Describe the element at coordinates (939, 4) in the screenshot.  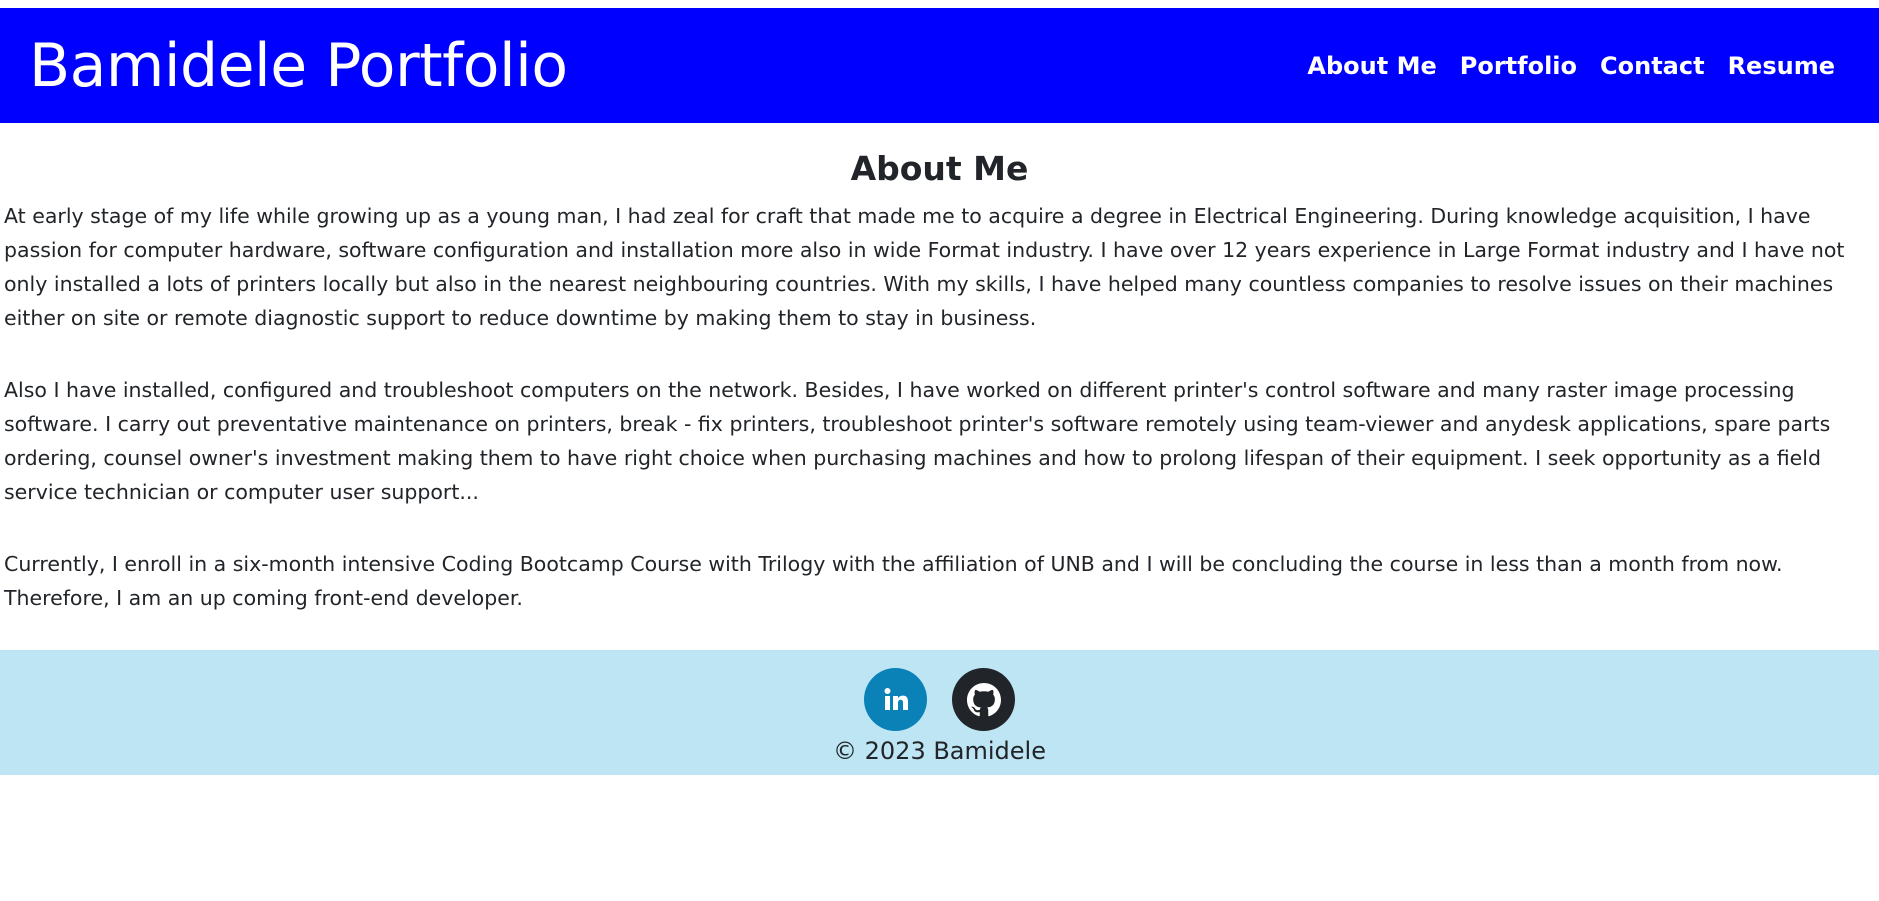
I see `top-strip` at that location.